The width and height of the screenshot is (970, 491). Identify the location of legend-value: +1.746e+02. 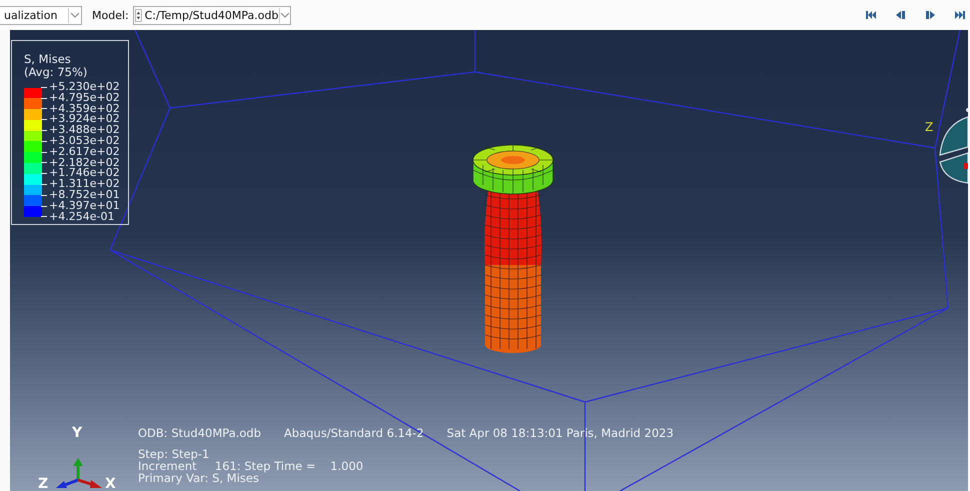
(84, 174).